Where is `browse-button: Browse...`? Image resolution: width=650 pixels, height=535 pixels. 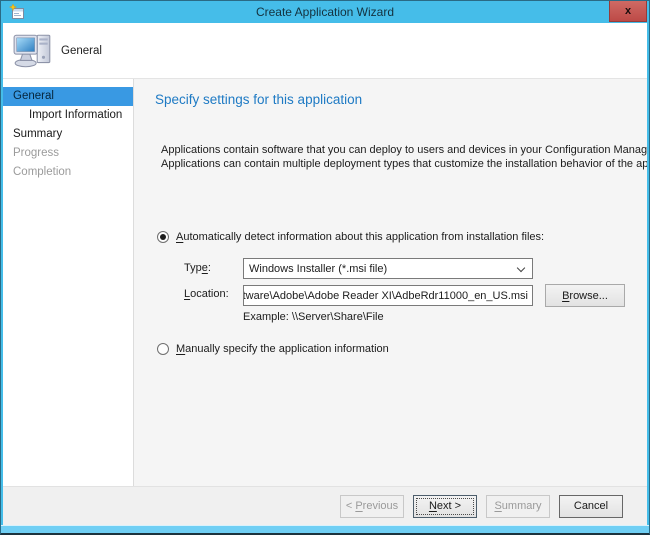 browse-button: Browse... is located at coordinates (585, 295).